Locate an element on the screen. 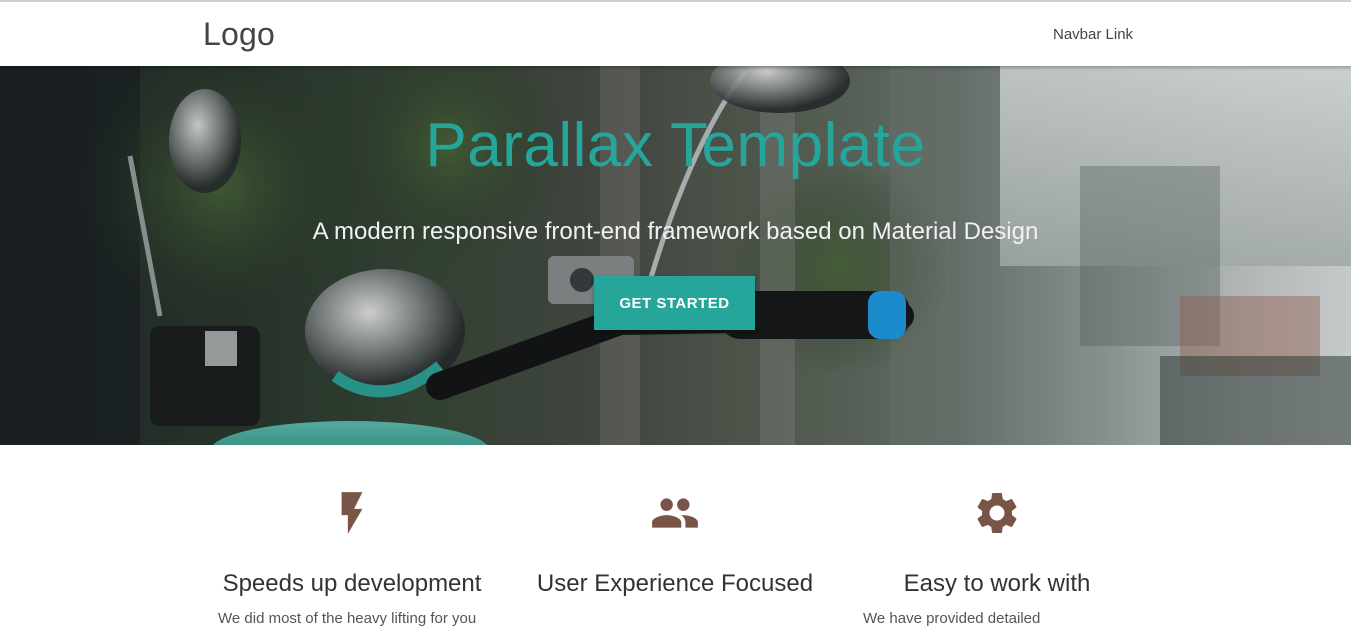  logo: Logo is located at coordinates (239, 34).